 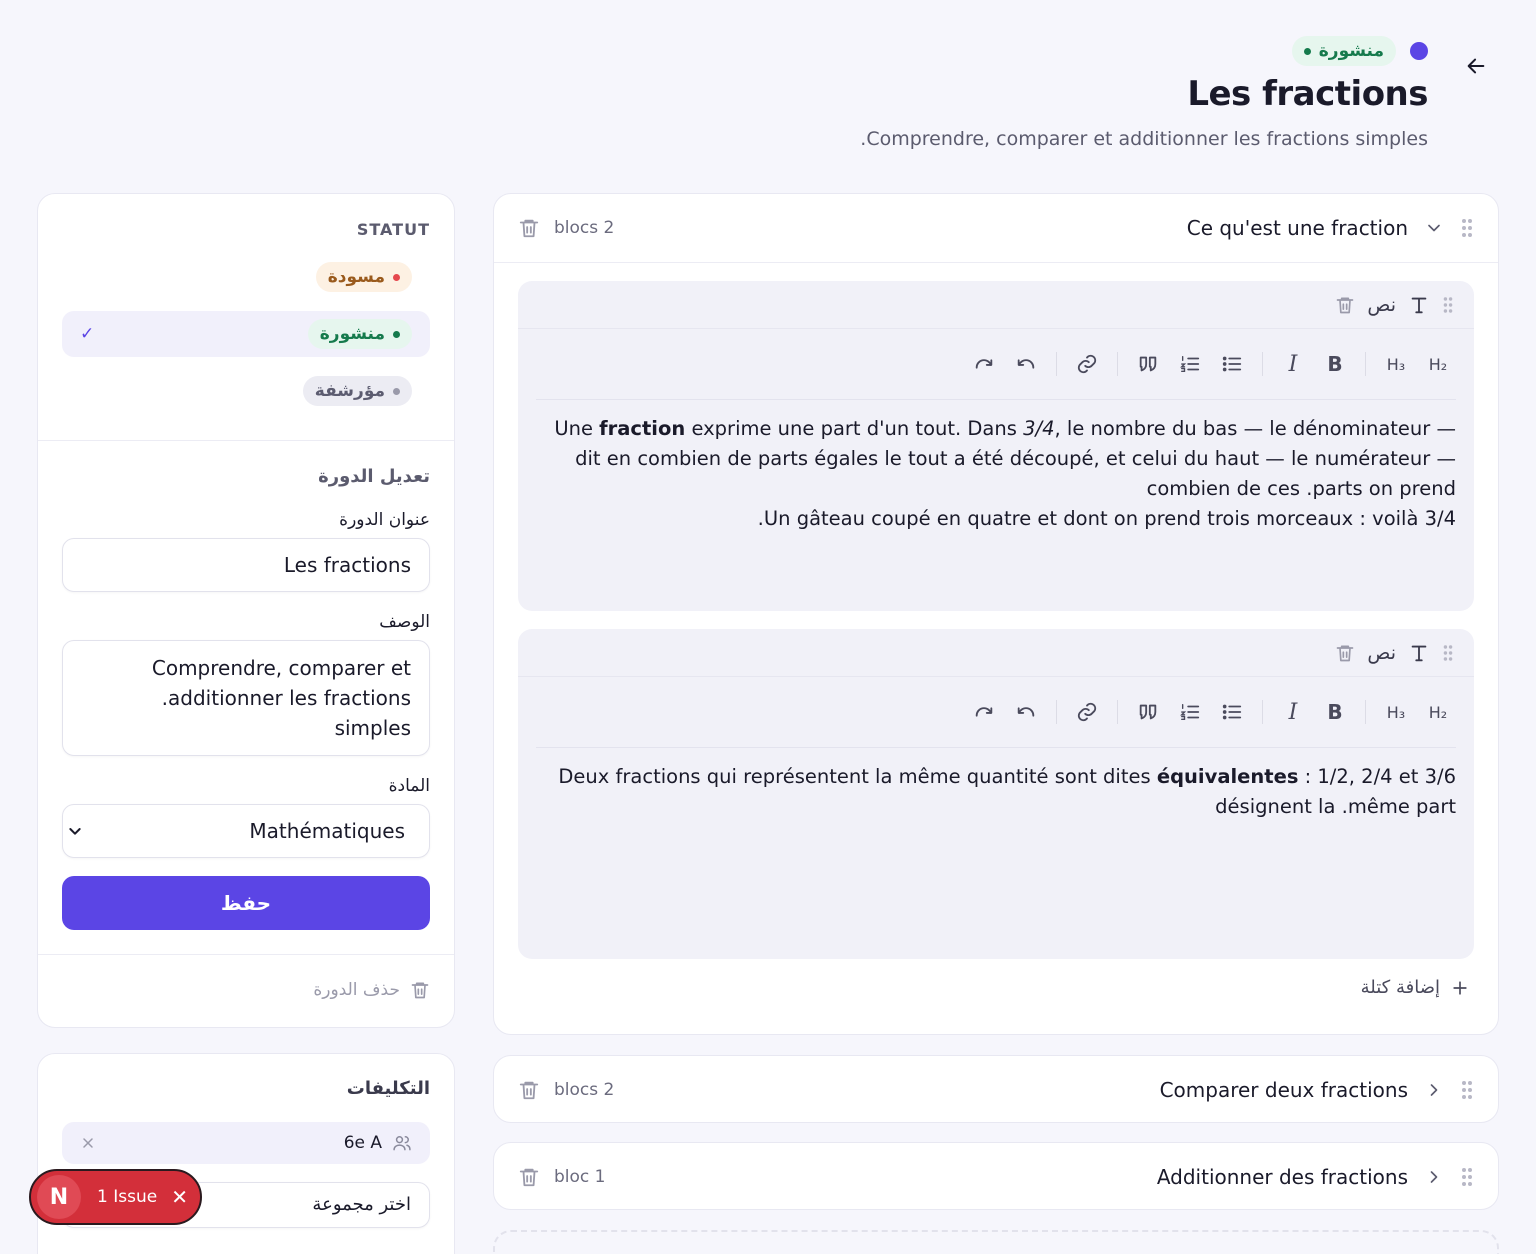 I want to click on quote-icon, so click(x=1148, y=364).